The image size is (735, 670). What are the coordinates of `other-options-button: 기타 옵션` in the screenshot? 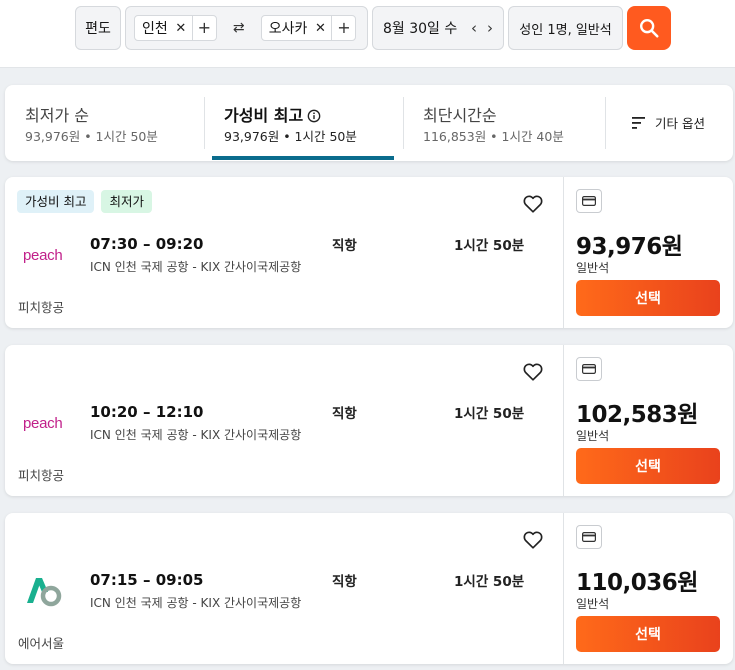 It's located at (668, 122).